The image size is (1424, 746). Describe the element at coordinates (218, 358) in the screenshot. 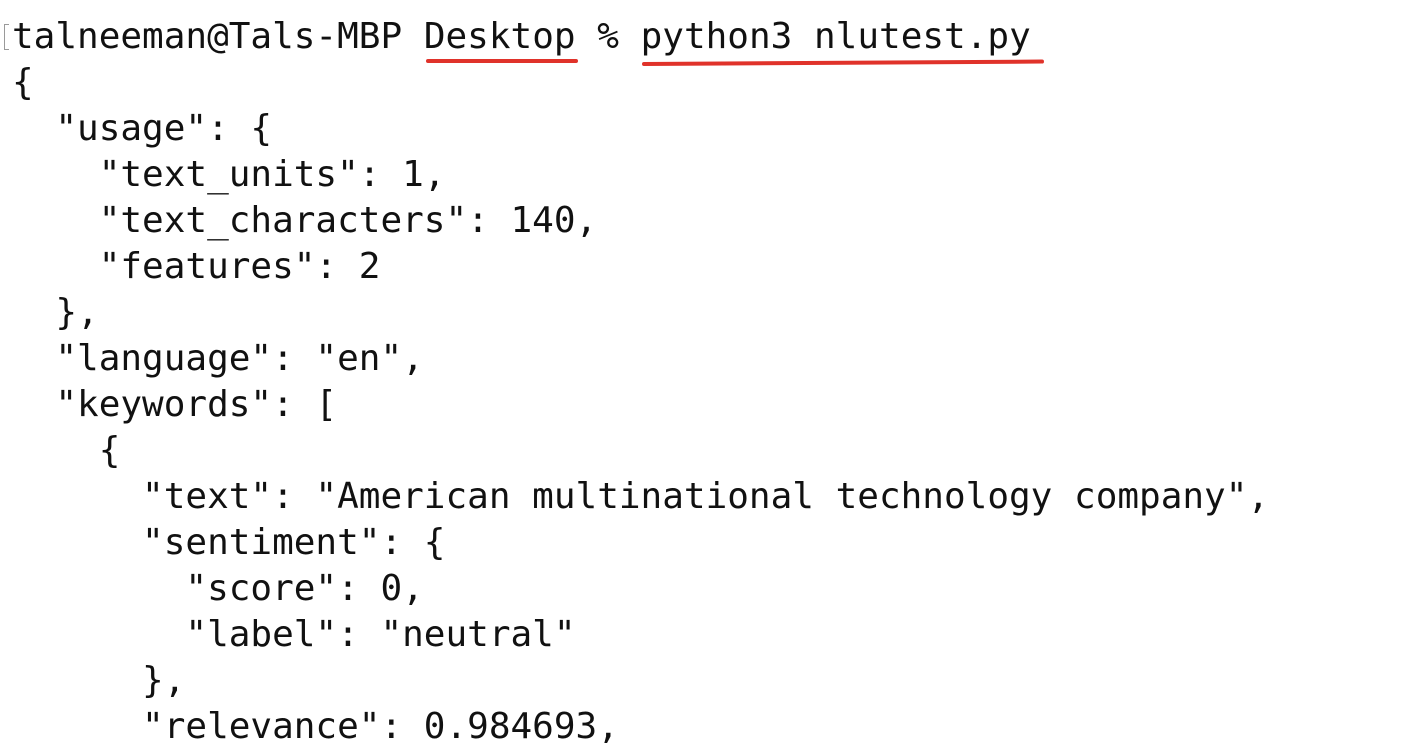

I see `output-line: "language": "en",` at that location.